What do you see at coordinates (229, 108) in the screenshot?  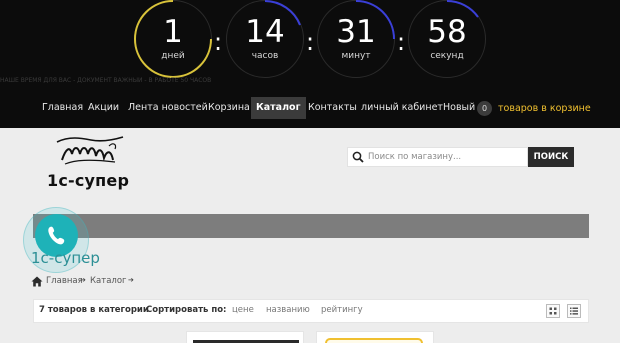 I see `nav-item-cart: Корзина` at bounding box center [229, 108].